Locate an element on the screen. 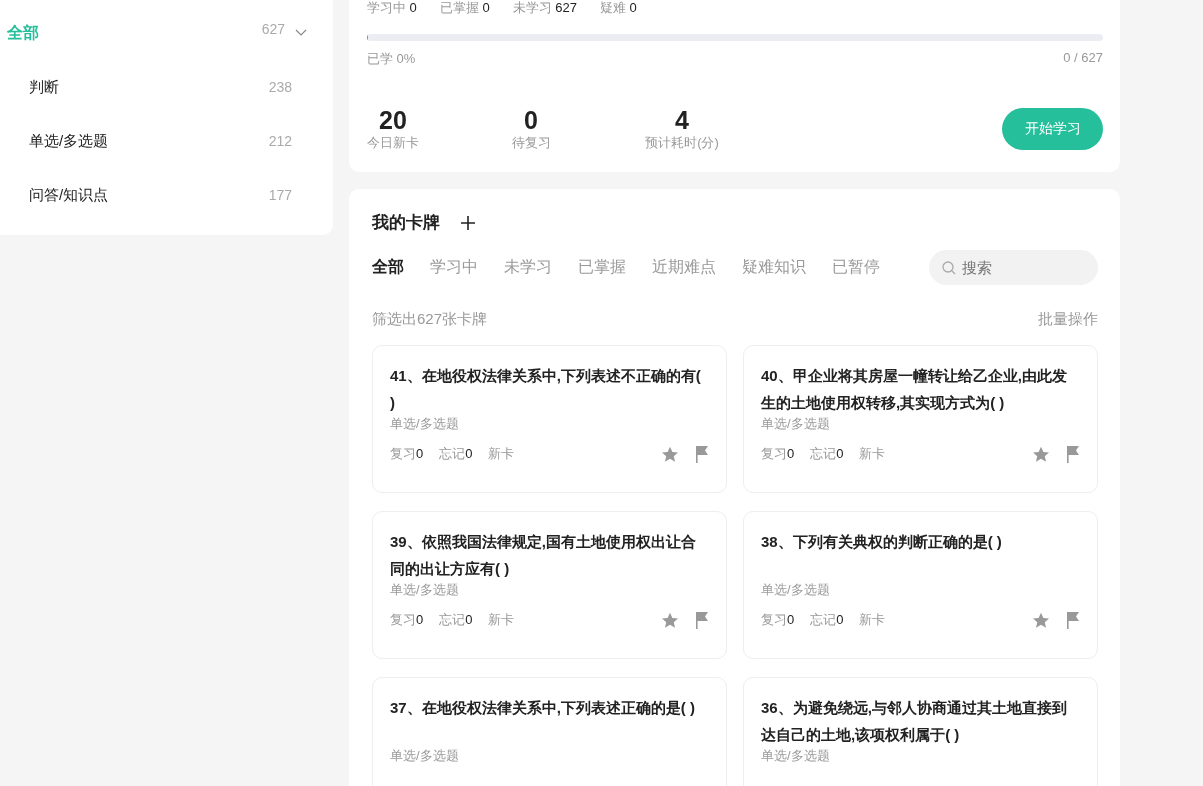 This screenshot has height=786, width=1203. card-title: 40、甲企业将其房屋一幢转让给乙企业,由此发生的土地使用权转移,其实现方式为( ) is located at coordinates (914, 389).